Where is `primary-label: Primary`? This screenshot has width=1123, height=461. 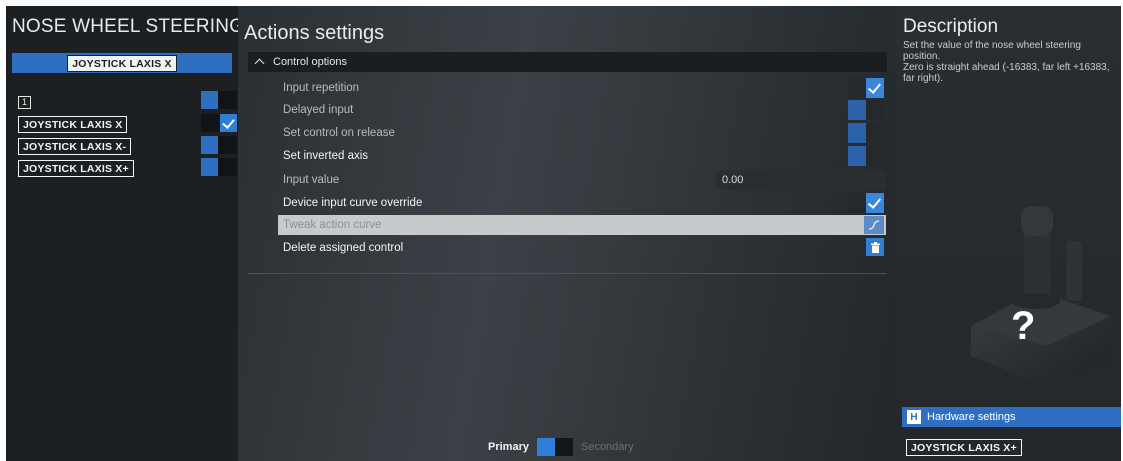 primary-label: Primary is located at coordinates (508, 447).